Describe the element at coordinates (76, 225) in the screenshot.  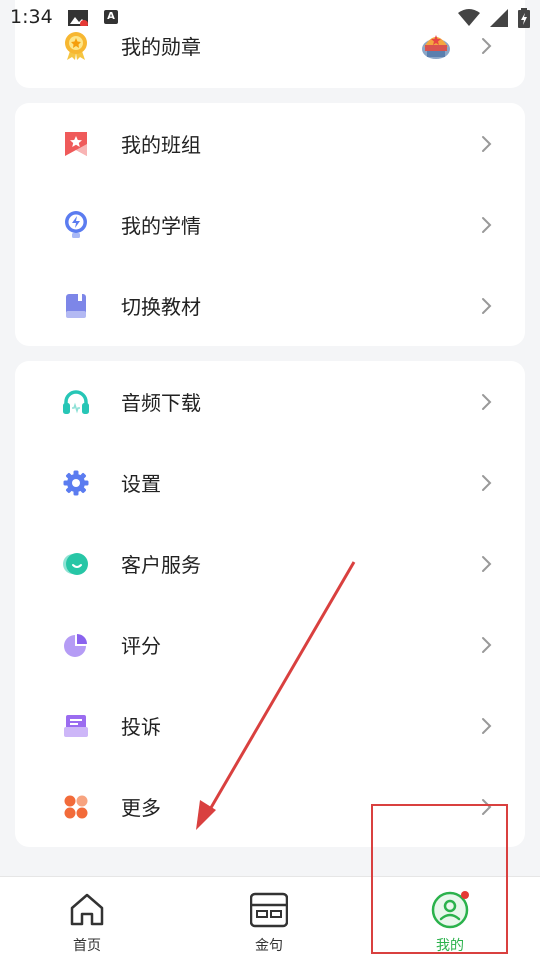
I see `lightbulb-icon` at that location.